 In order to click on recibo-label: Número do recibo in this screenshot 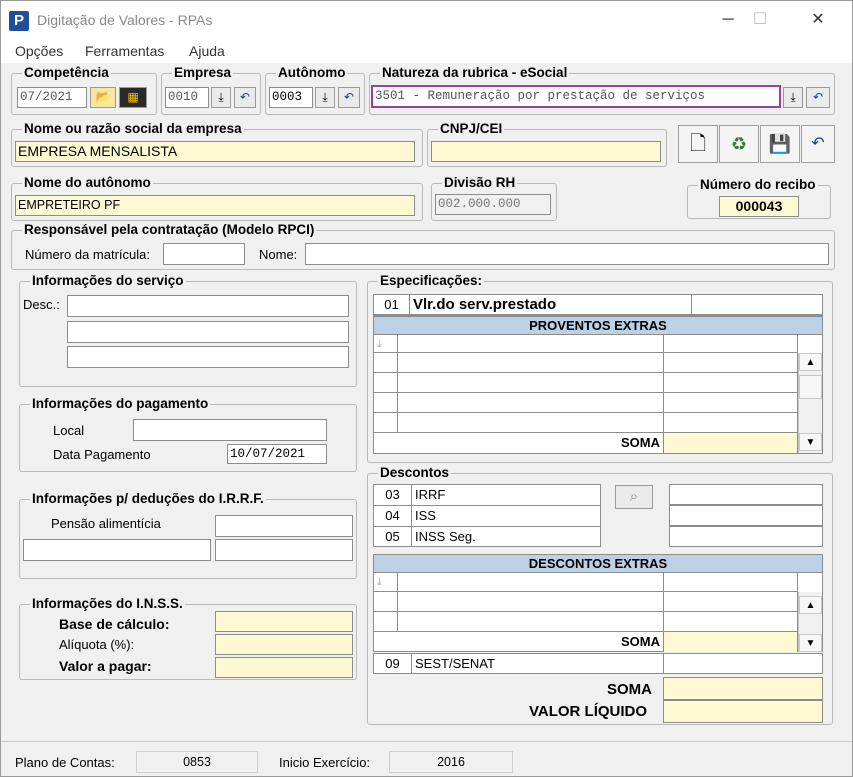, I will do `click(758, 184)`.